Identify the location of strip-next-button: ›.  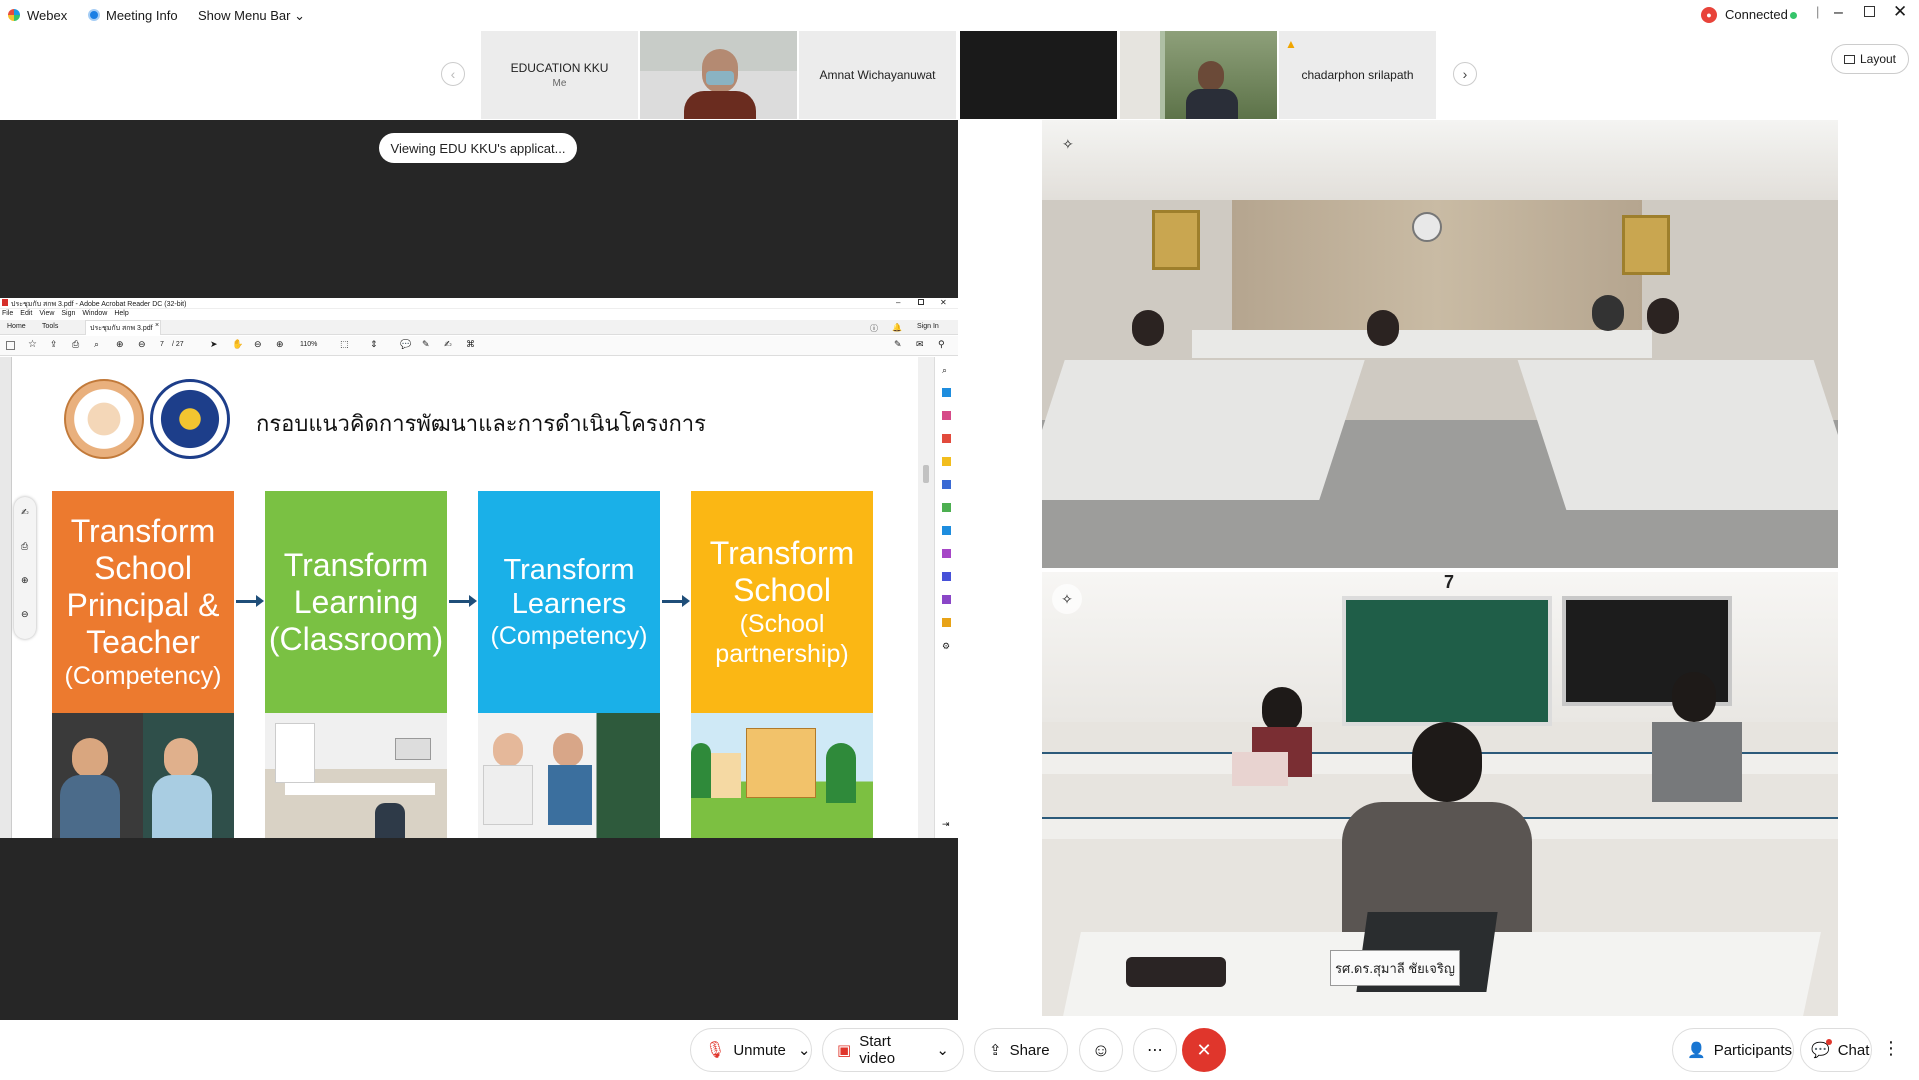
(1465, 74).